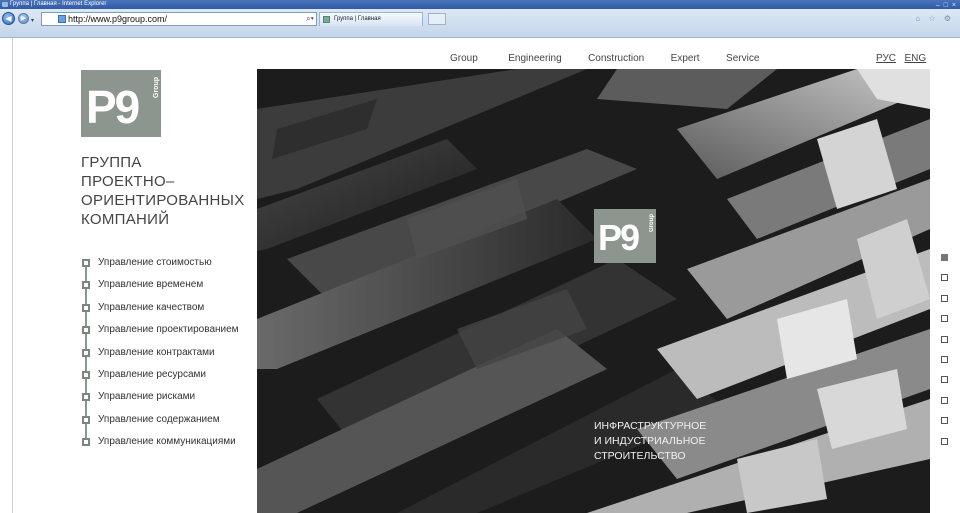 The image size is (960, 513). Describe the element at coordinates (903, 57) in the screenshot. I see `language-switcher: РУС ENG` at that location.